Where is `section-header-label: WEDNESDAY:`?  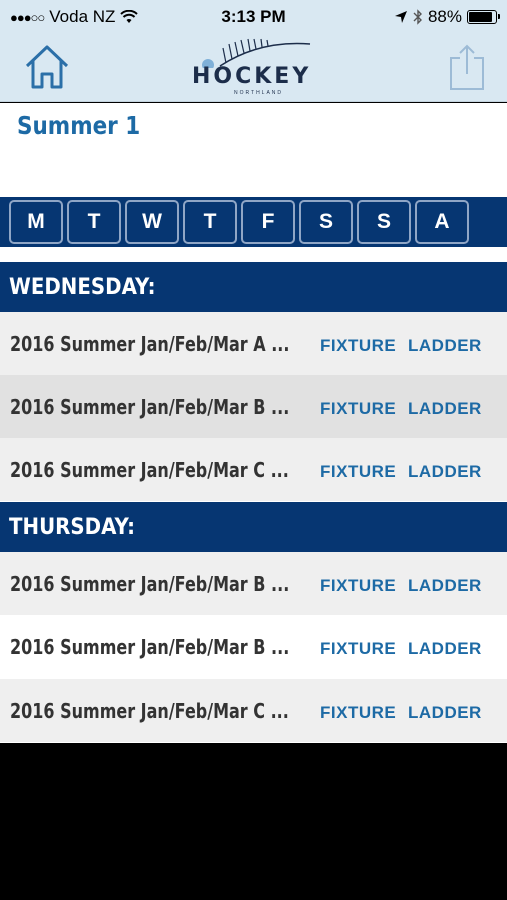 section-header-label: WEDNESDAY: is located at coordinates (82, 287).